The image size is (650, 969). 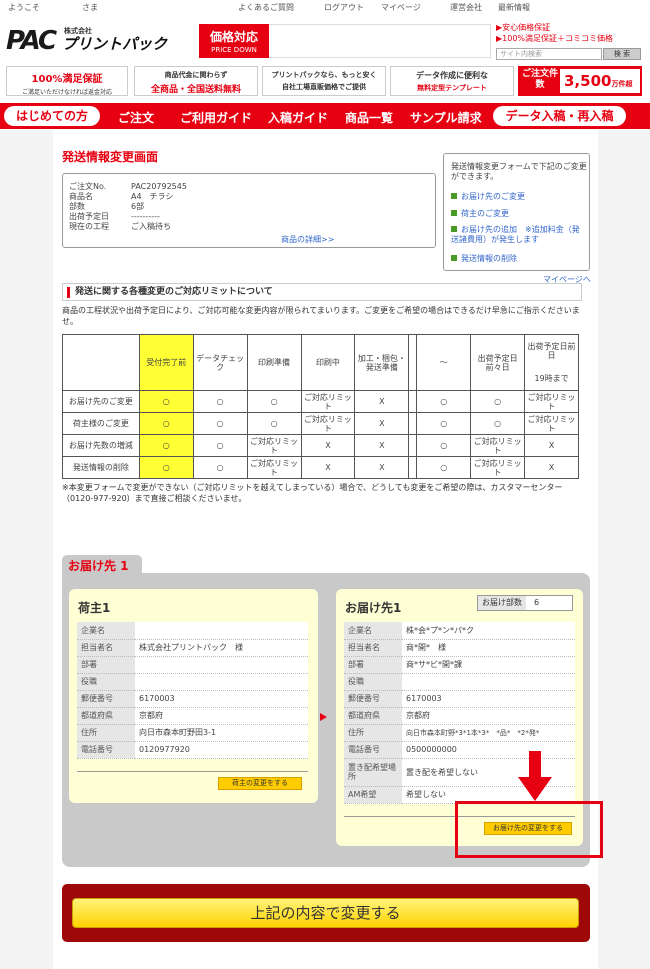 I want to click on logout-link: ログアウト, so click(x=344, y=7).